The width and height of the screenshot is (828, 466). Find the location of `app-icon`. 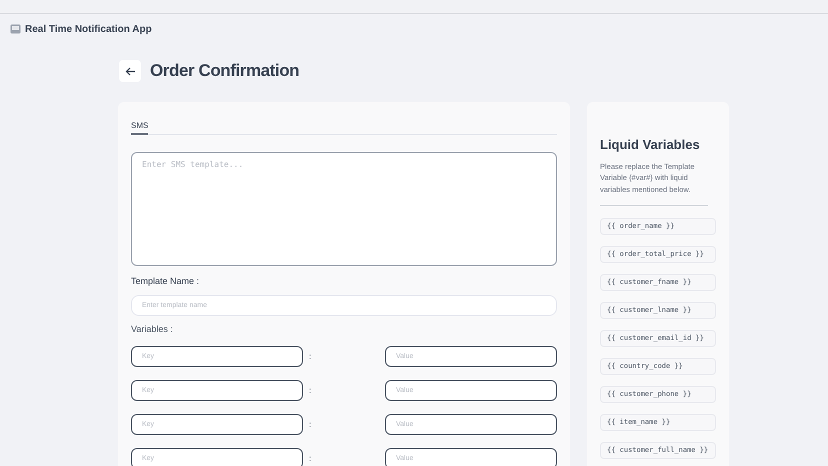

app-icon is located at coordinates (15, 29).